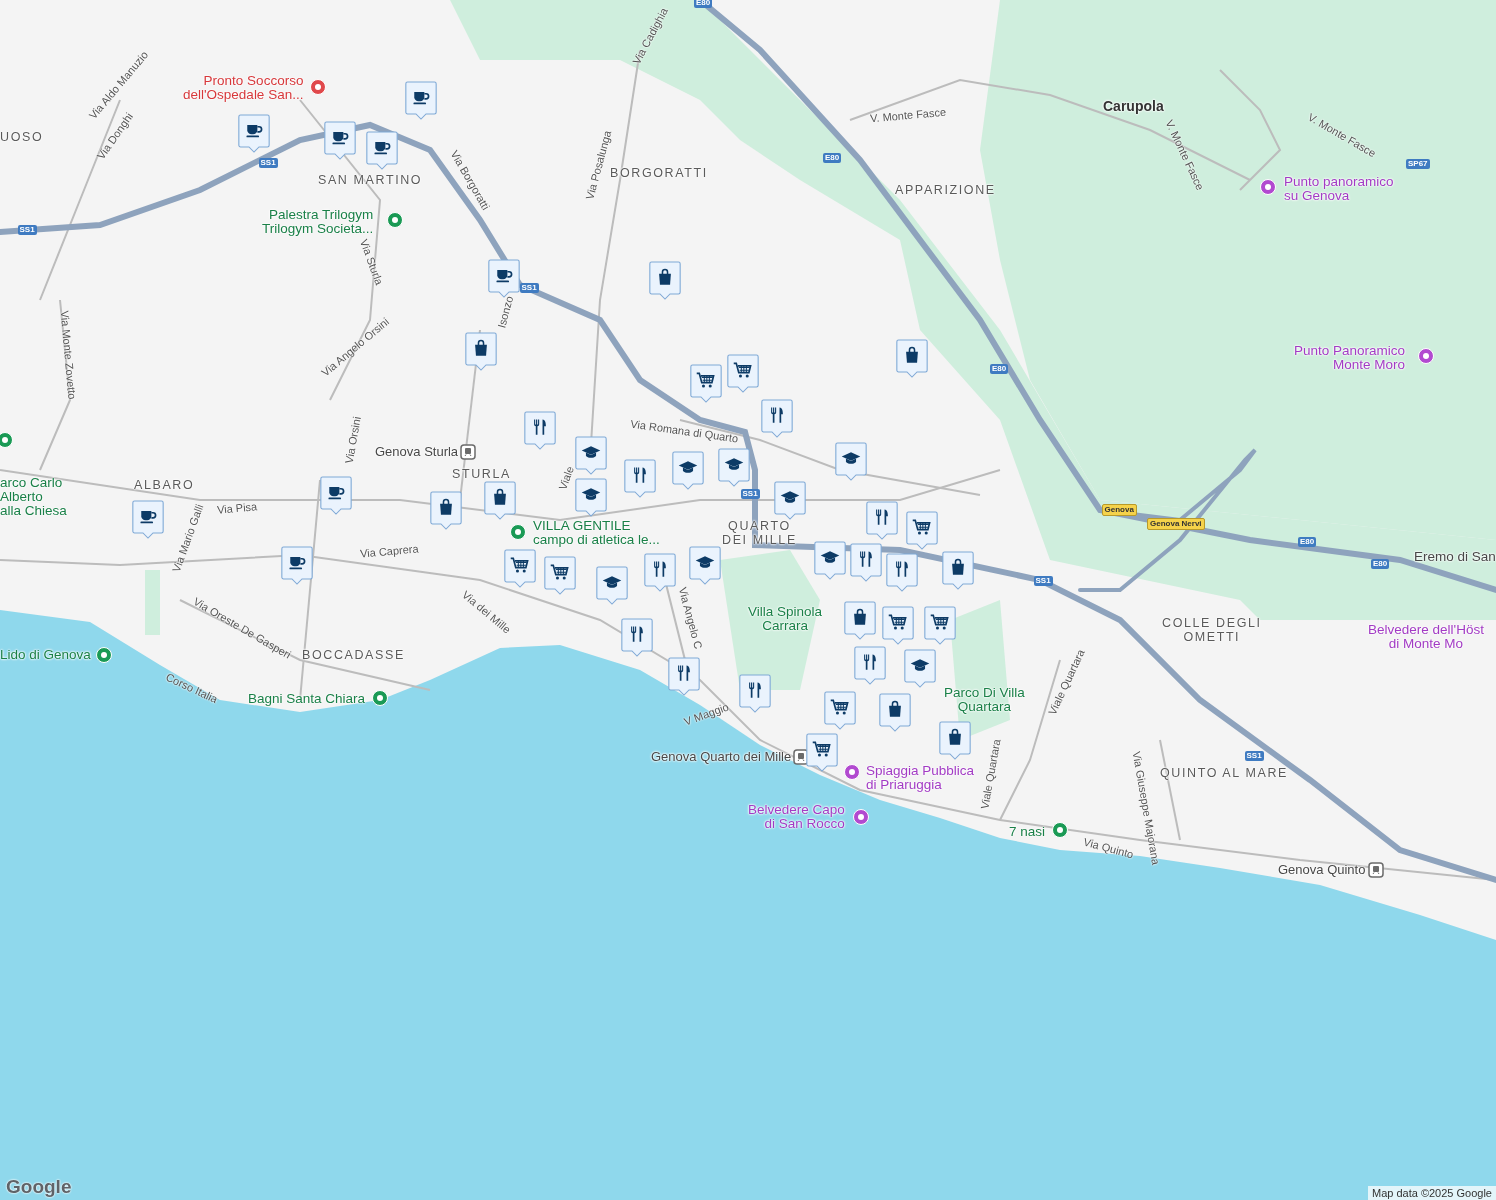 This screenshot has height=1200, width=1496. Describe the element at coordinates (192, 688) in the screenshot. I see `street-label: Corso Italia` at that location.